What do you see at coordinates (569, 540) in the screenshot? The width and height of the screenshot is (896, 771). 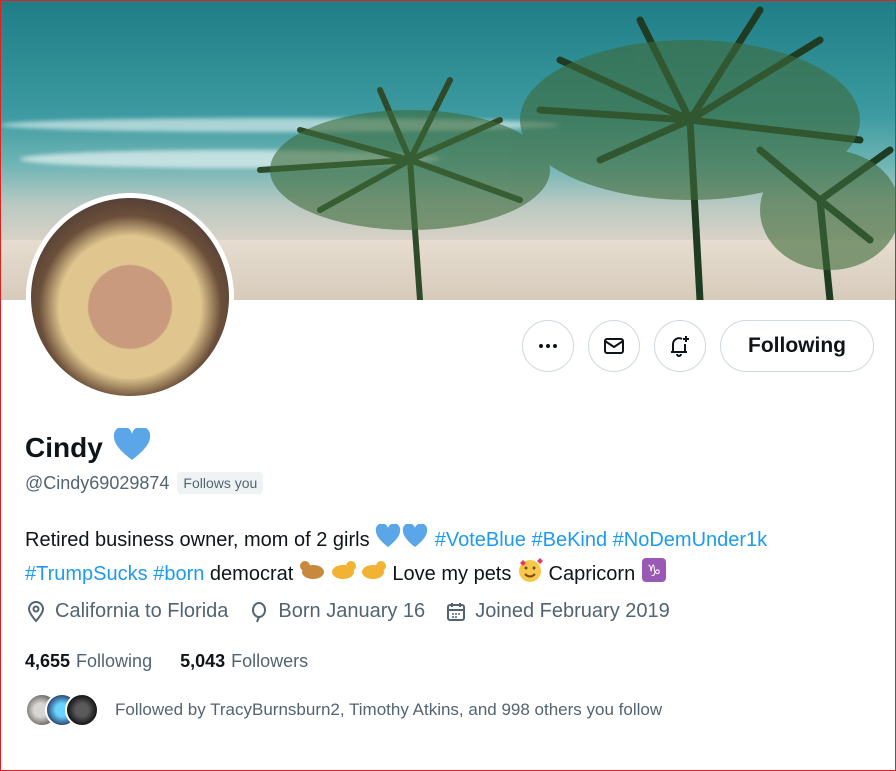 I see `hashtag-link: #BeKind` at bounding box center [569, 540].